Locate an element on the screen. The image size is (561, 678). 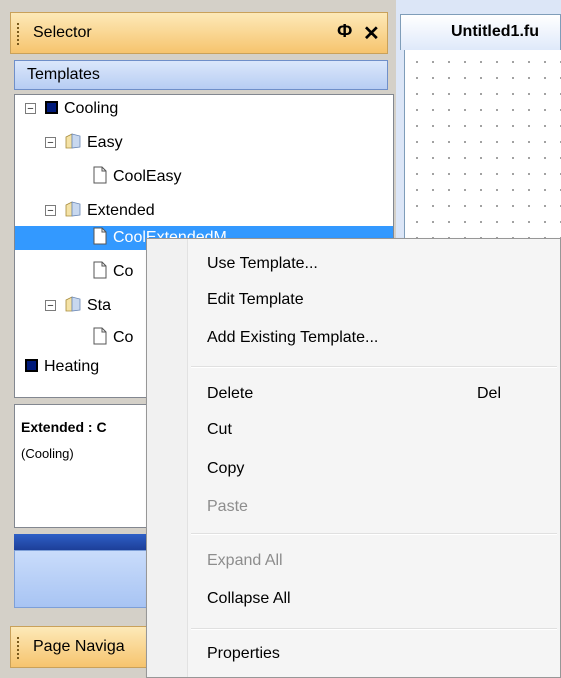
menu-item-expand-all: Expand All is located at coordinates (245, 560).